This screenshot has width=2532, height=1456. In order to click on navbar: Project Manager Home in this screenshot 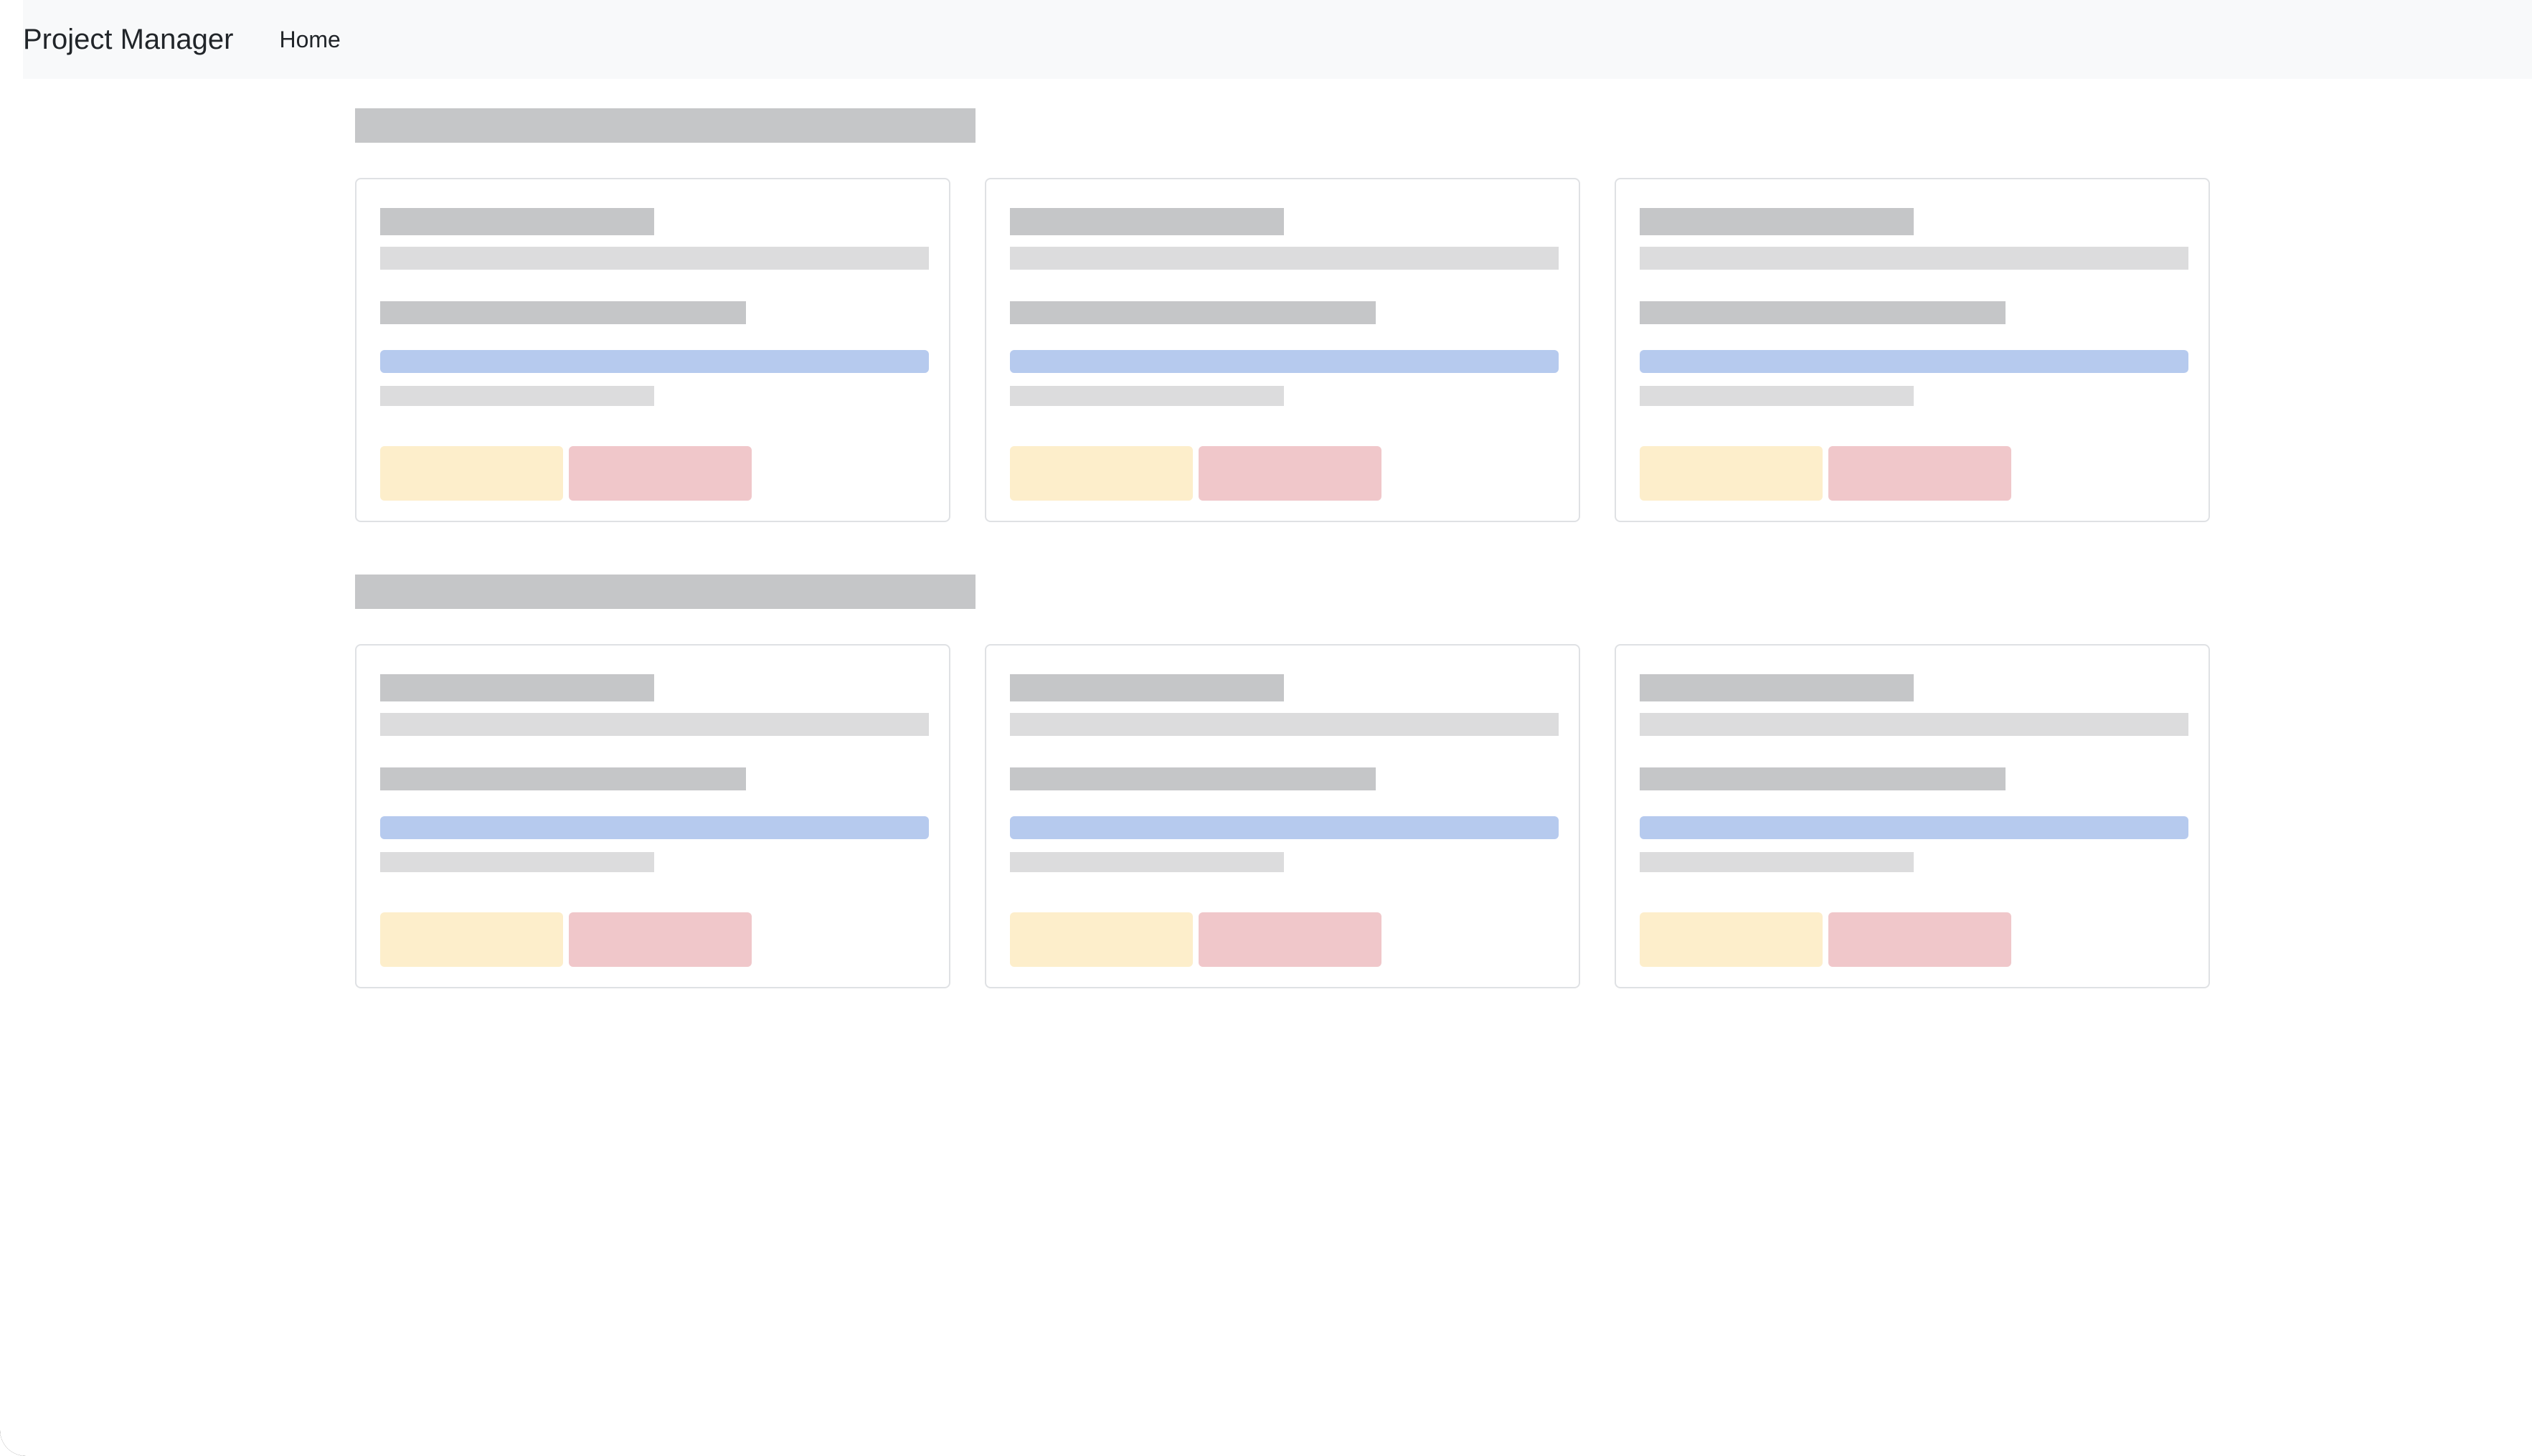, I will do `click(1277, 39)`.